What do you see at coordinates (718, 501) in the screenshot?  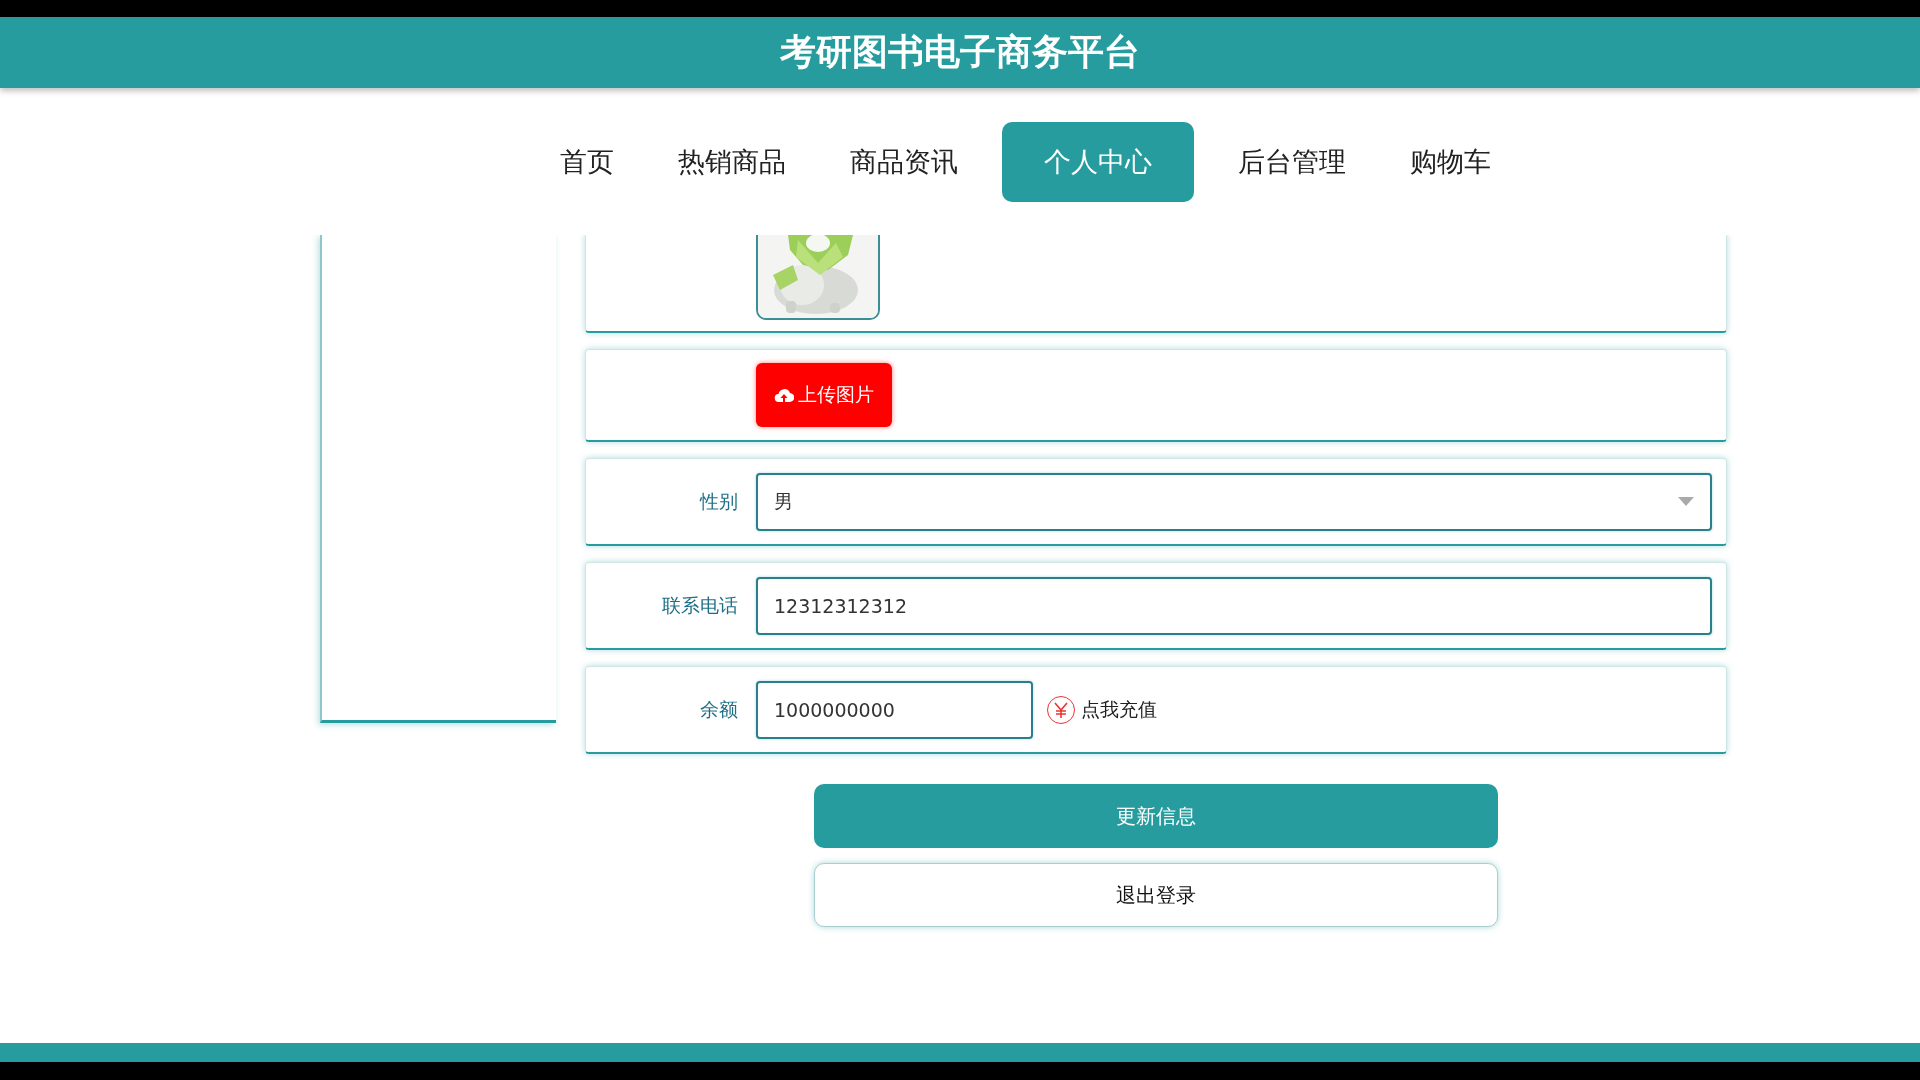 I see `field-label: 性别` at bounding box center [718, 501].